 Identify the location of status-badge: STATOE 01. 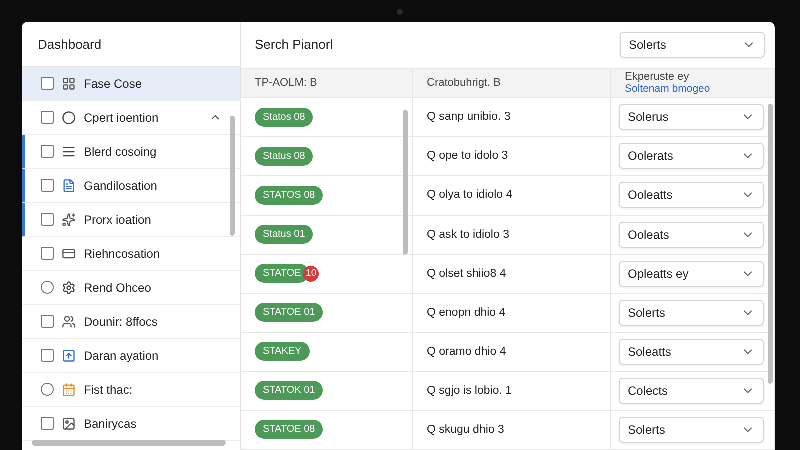
(289, 312).